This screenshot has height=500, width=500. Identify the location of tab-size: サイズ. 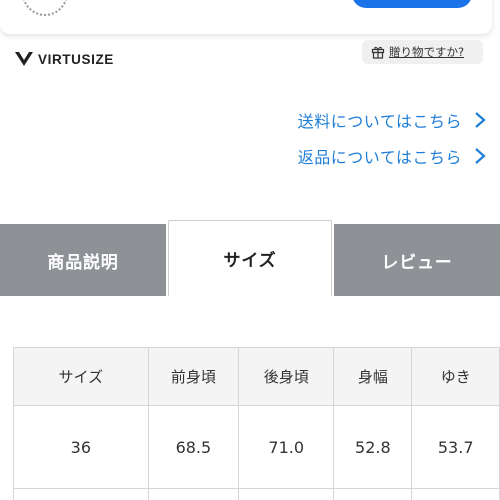
(250, 258).